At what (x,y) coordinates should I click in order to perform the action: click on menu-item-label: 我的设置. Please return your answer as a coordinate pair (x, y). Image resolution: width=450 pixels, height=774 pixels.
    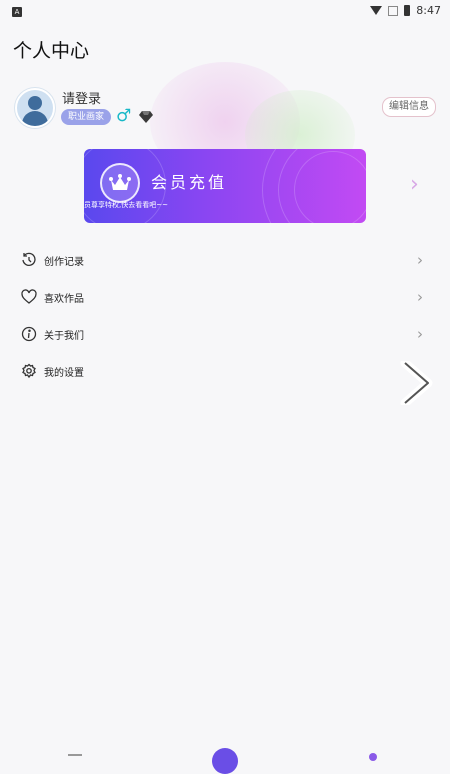
    Looking at the image, I should click on (64, 373).